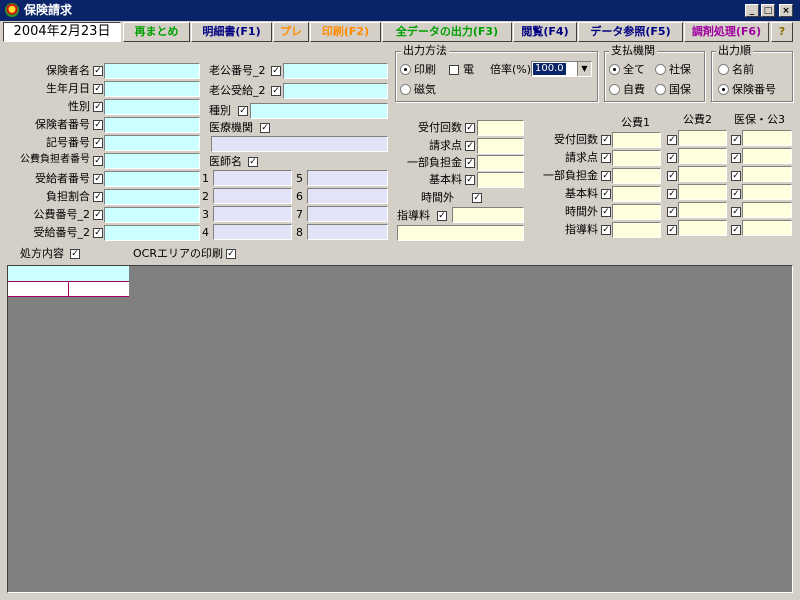 Image resolution: width=800 pixels, height=600 pixels. What do you see at coordinates (636, 194) in the screenshot?
I see `kouhi1-kihon-field` at bounding box center [636, 194].